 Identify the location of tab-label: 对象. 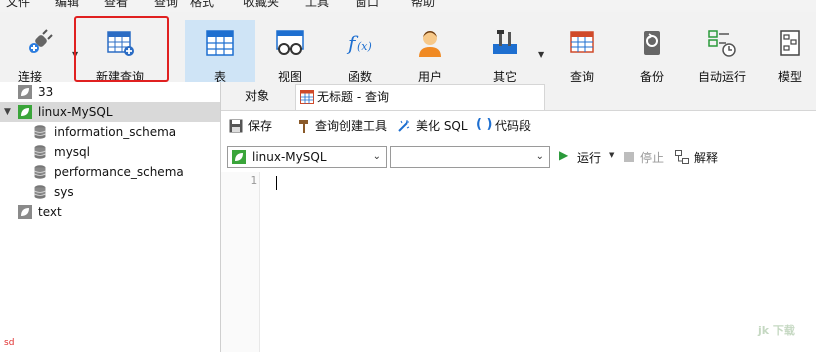
(257, 96).